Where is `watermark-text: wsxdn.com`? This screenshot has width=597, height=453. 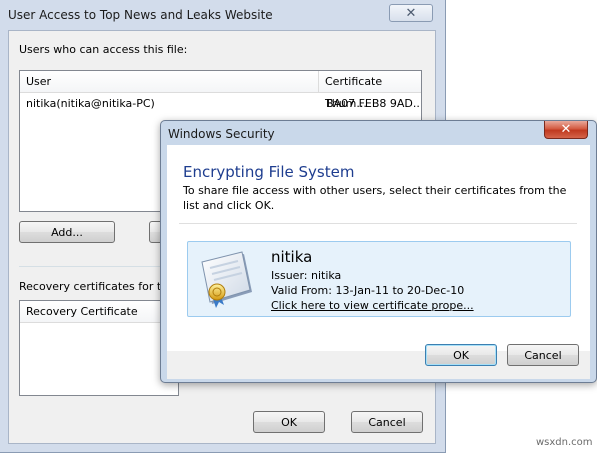
watermark-text: wsxdn.com is located at coordinates (564, 442).